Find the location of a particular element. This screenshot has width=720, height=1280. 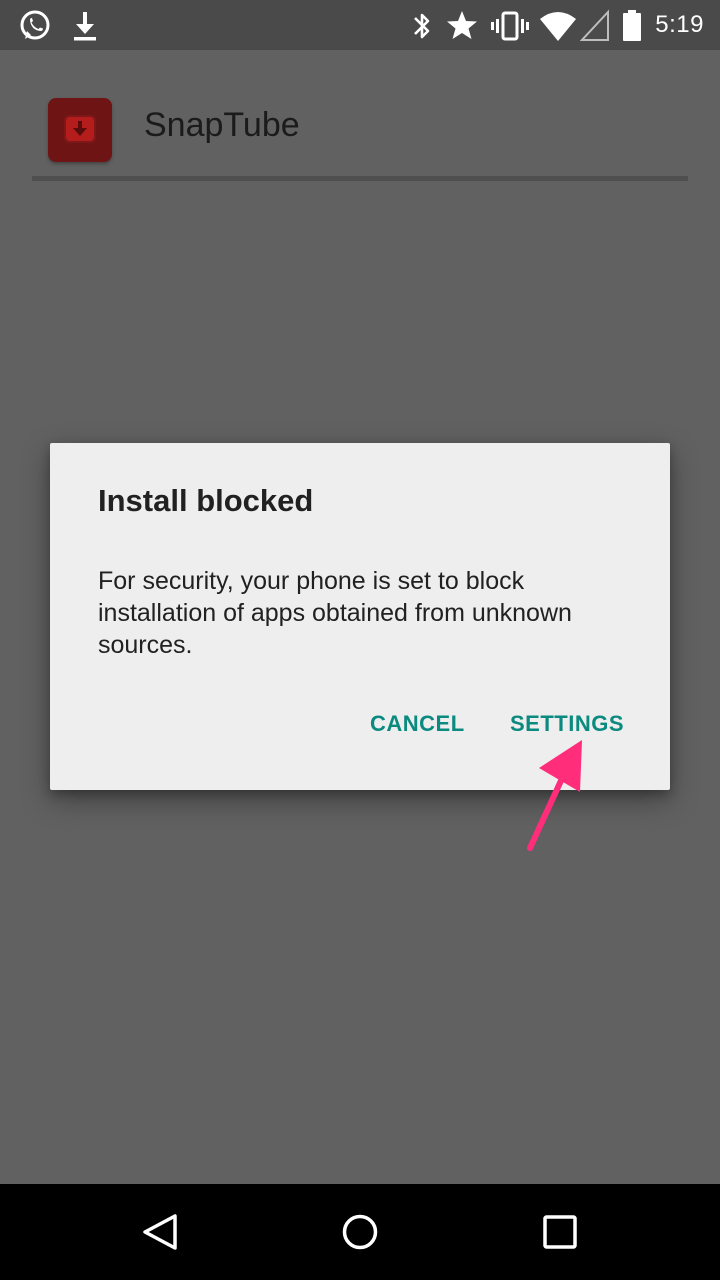

snaptube-app-icon is located at coordinates (80, 130).